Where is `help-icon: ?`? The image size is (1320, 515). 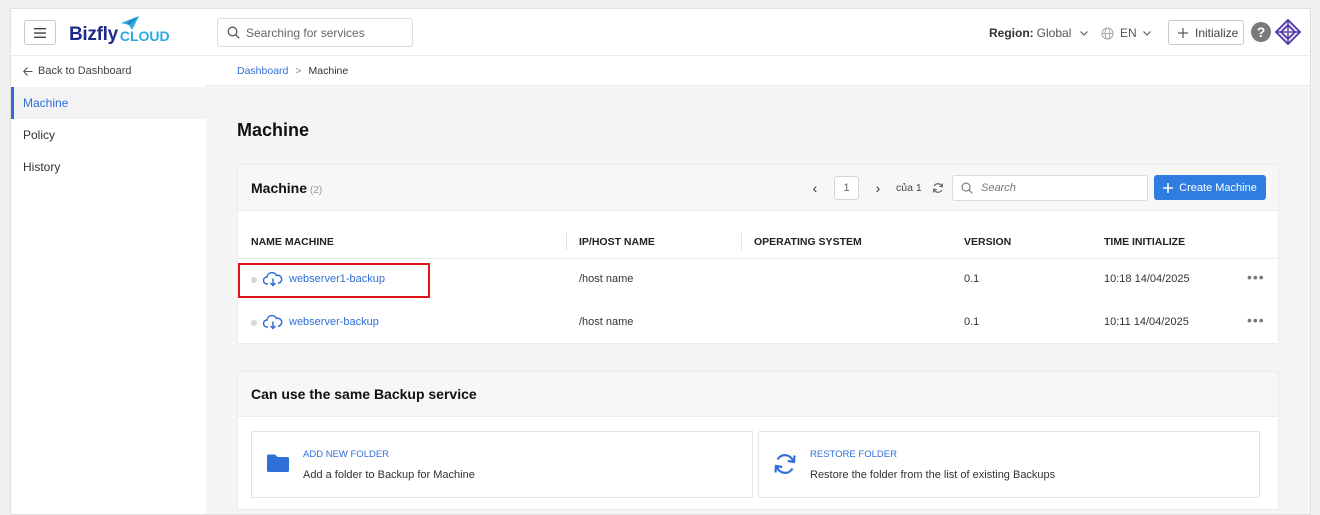
help-icon: ? is located at coordinates (1261, 32).